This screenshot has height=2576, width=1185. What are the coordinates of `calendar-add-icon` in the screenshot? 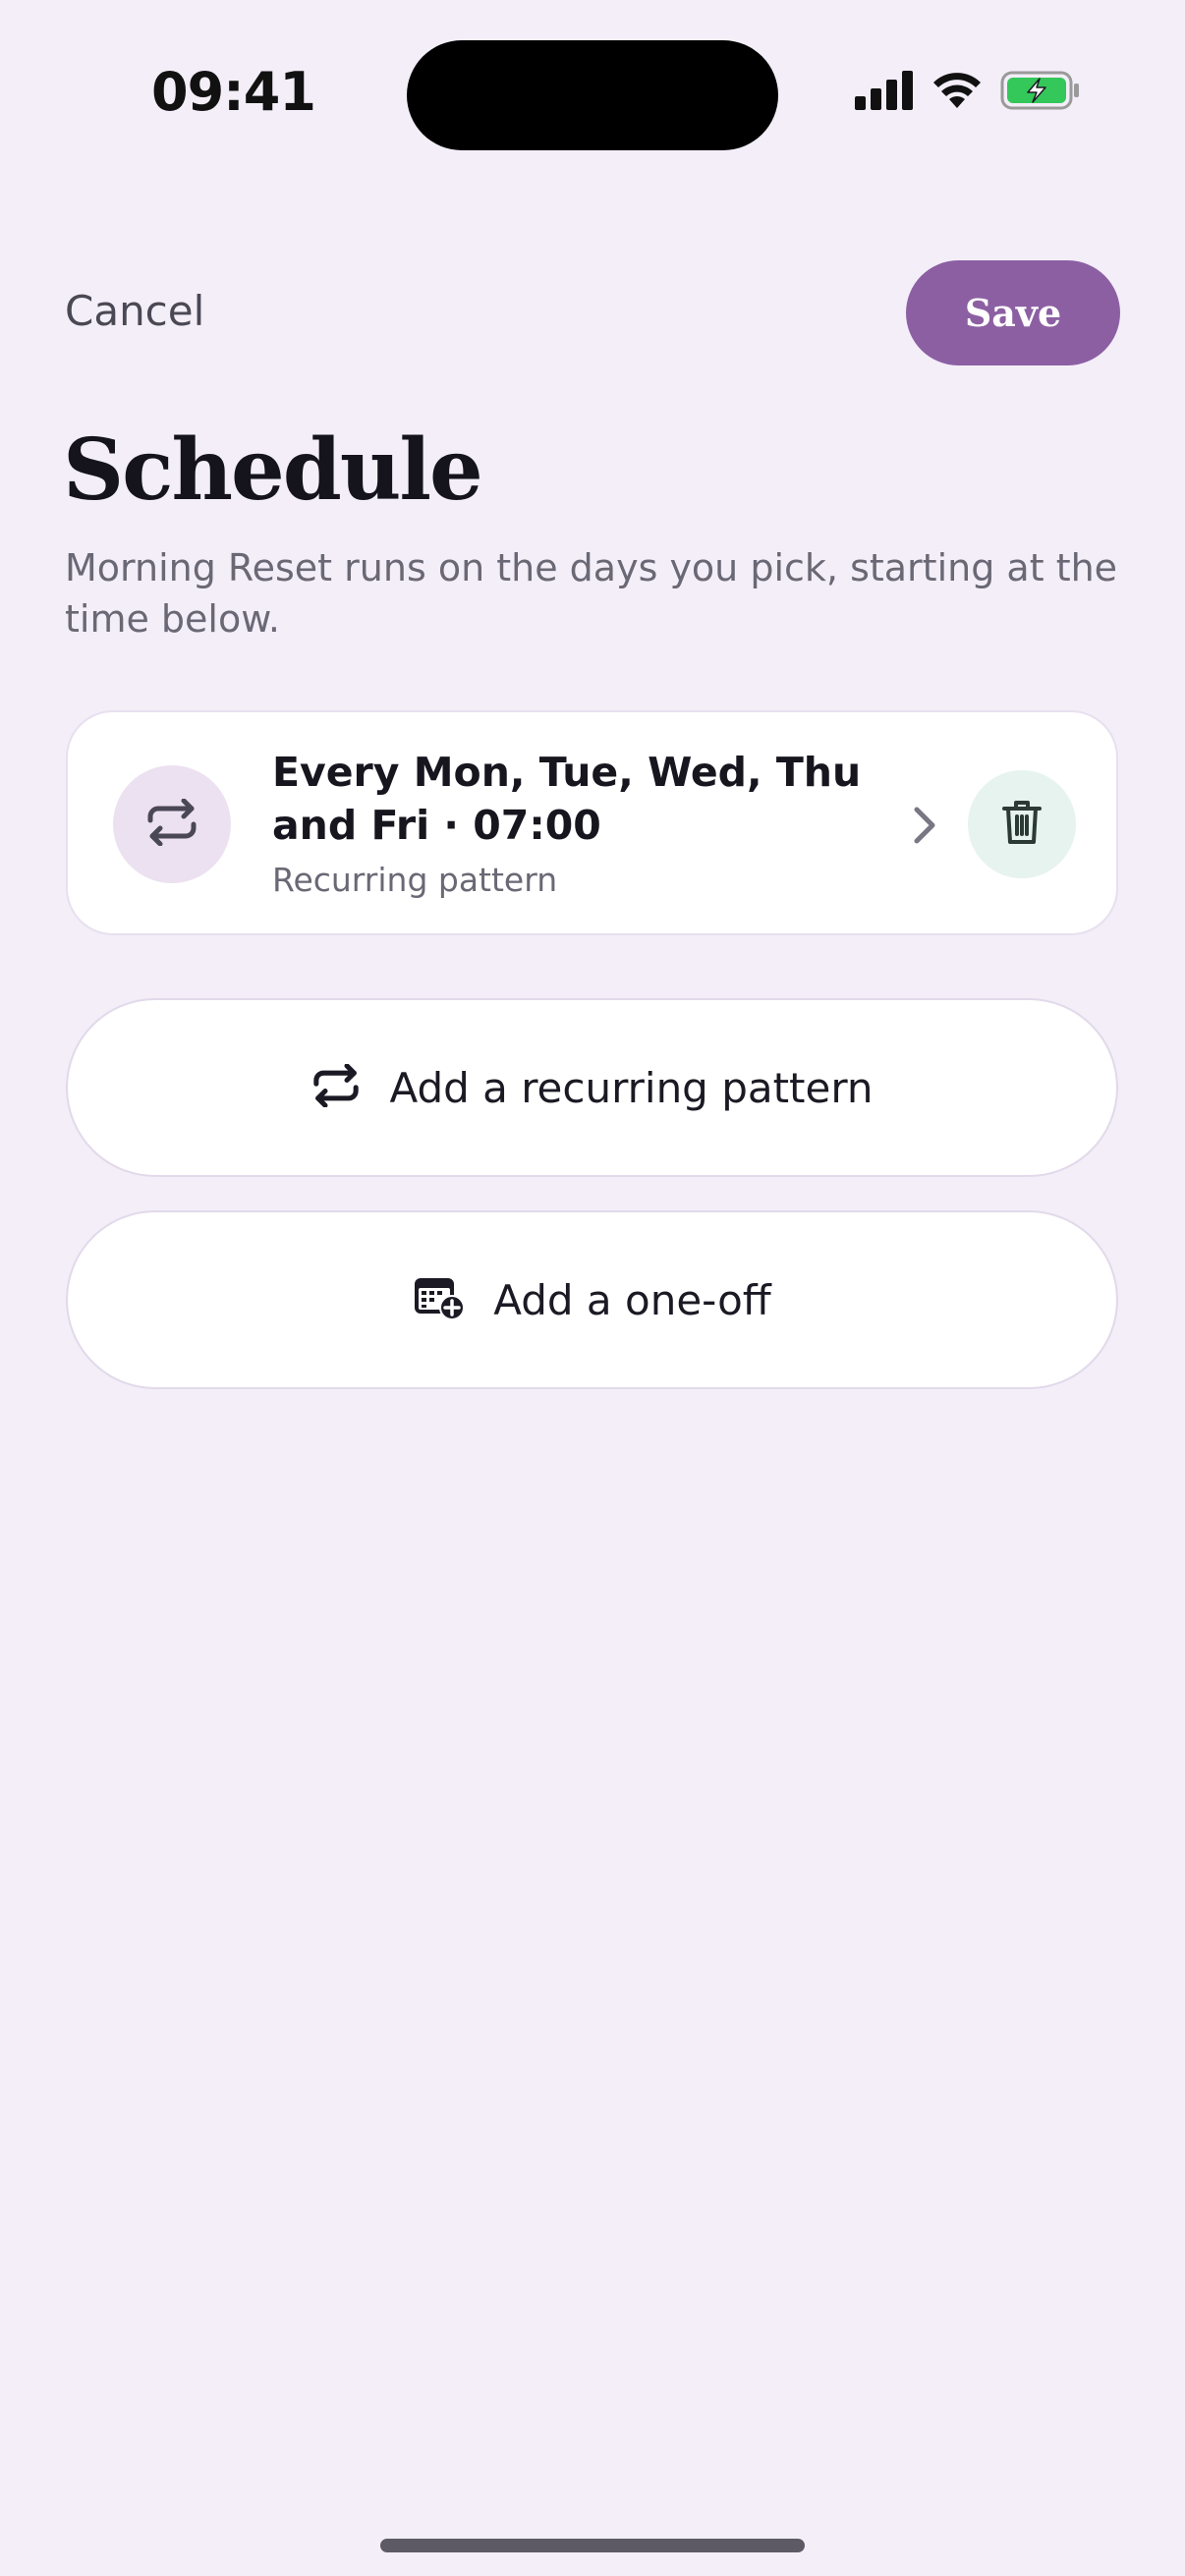 It's located at (440, 1299).